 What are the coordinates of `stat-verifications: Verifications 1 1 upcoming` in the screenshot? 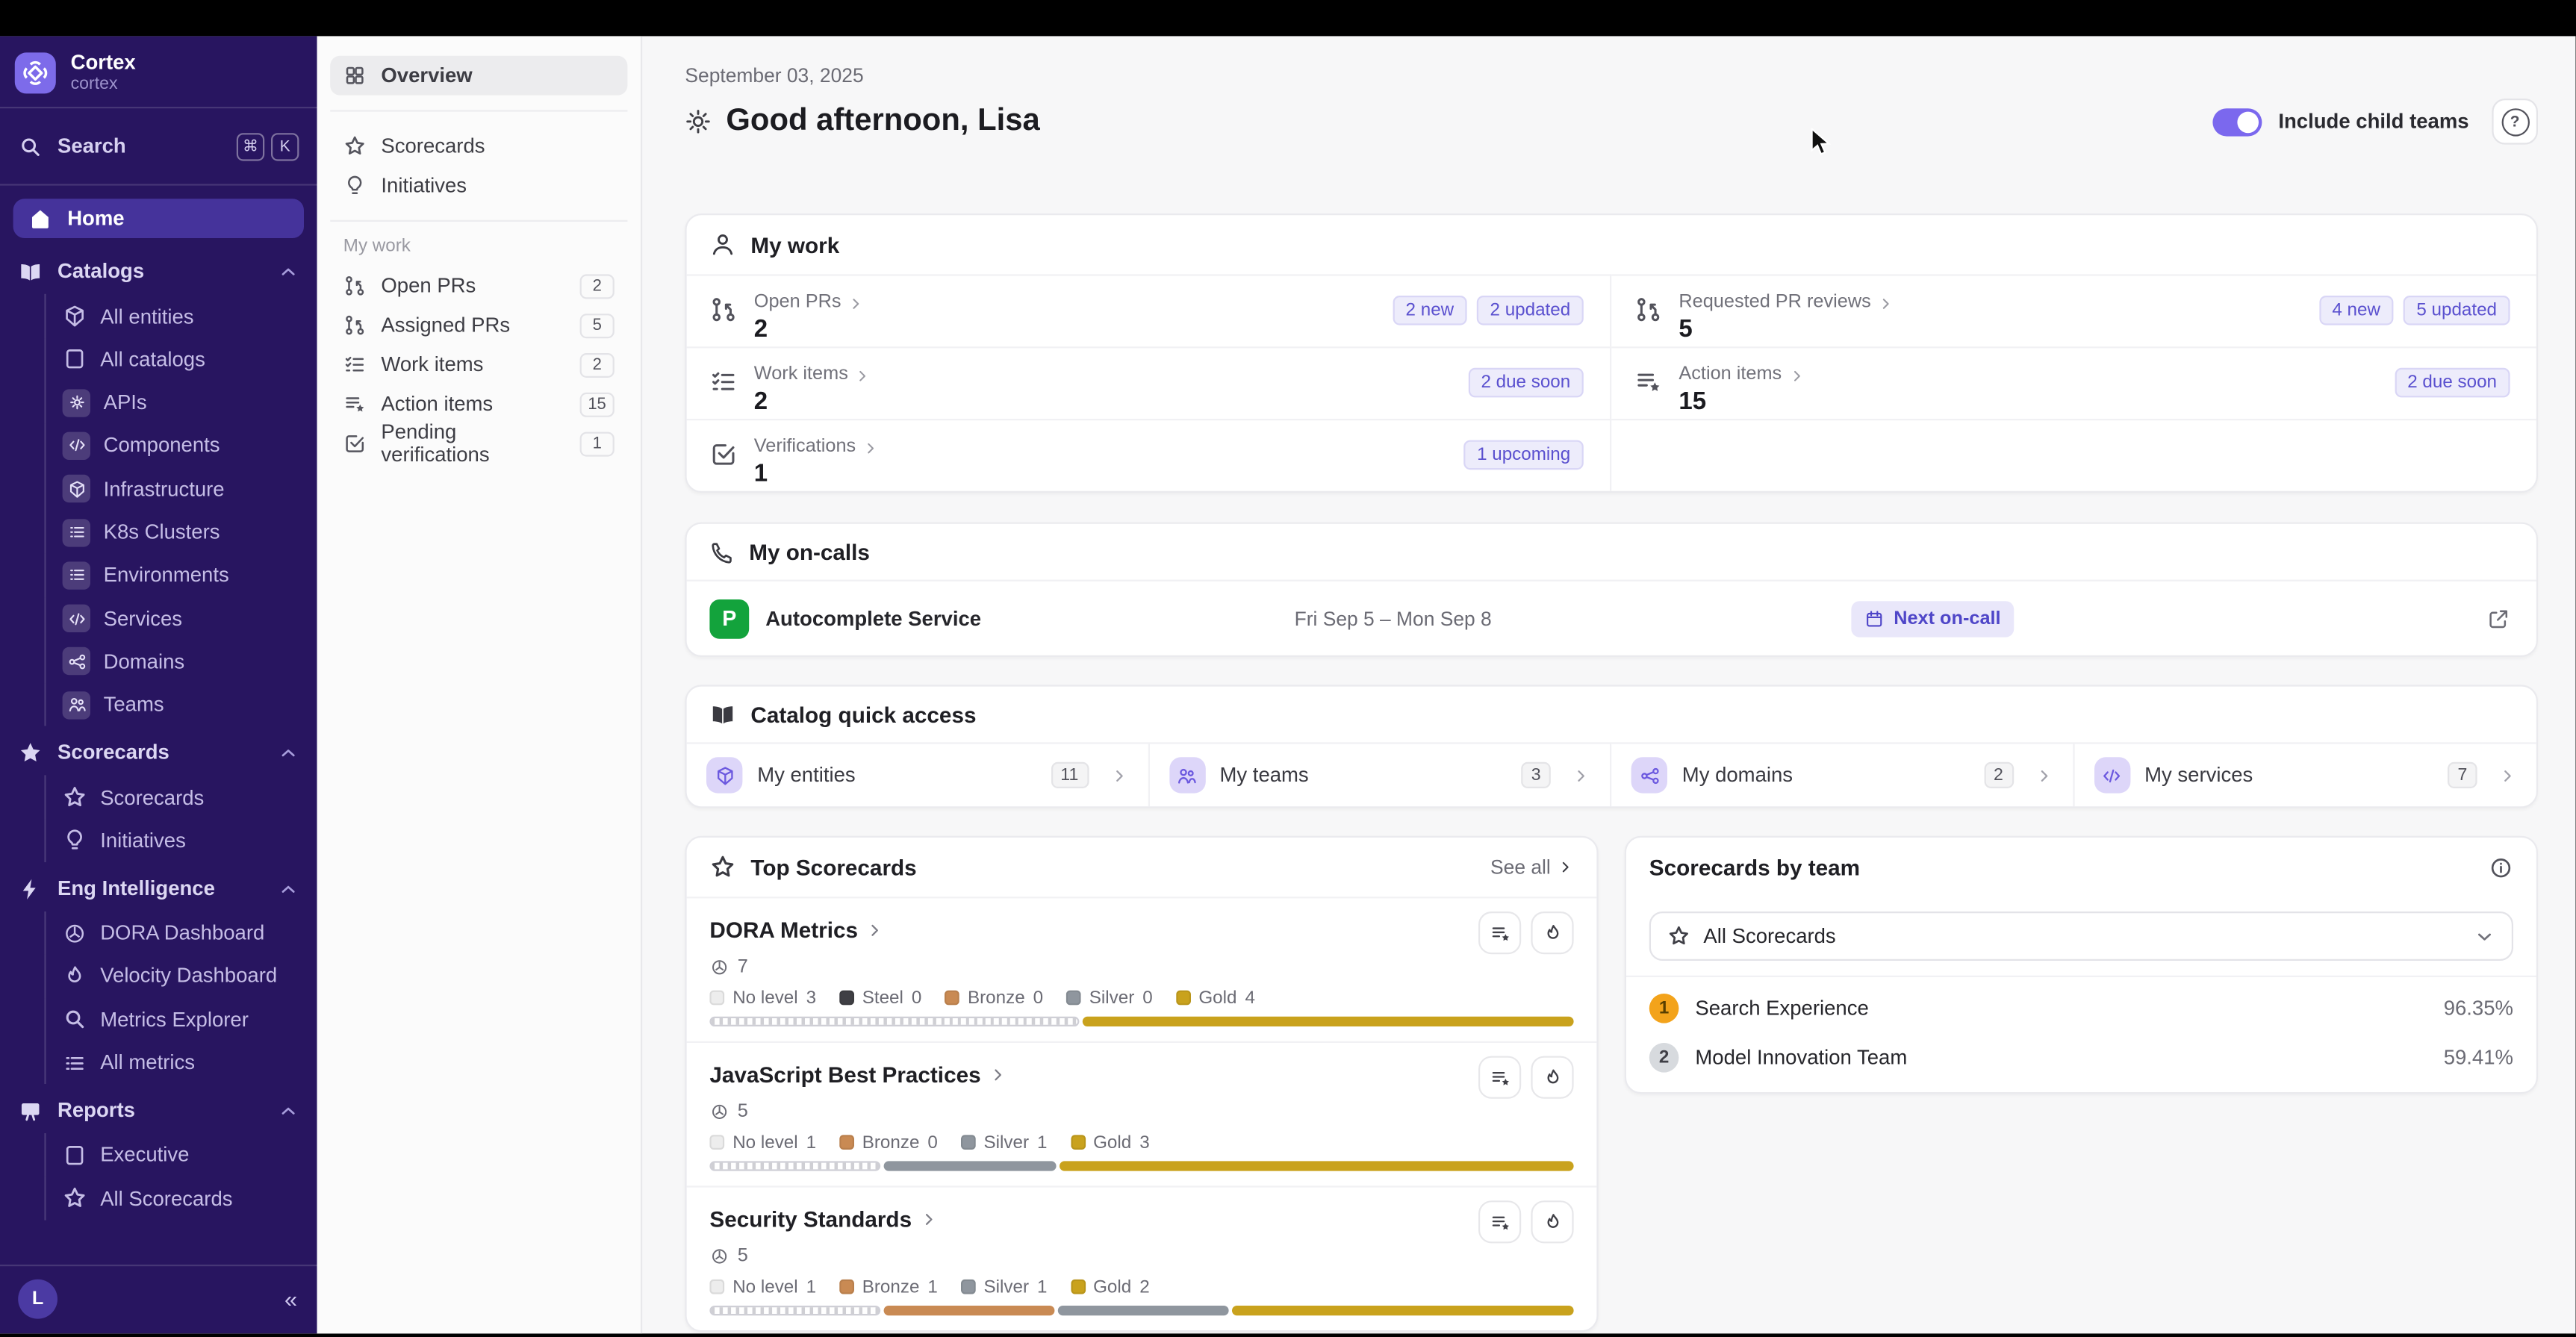 It's located at (1149, 455).